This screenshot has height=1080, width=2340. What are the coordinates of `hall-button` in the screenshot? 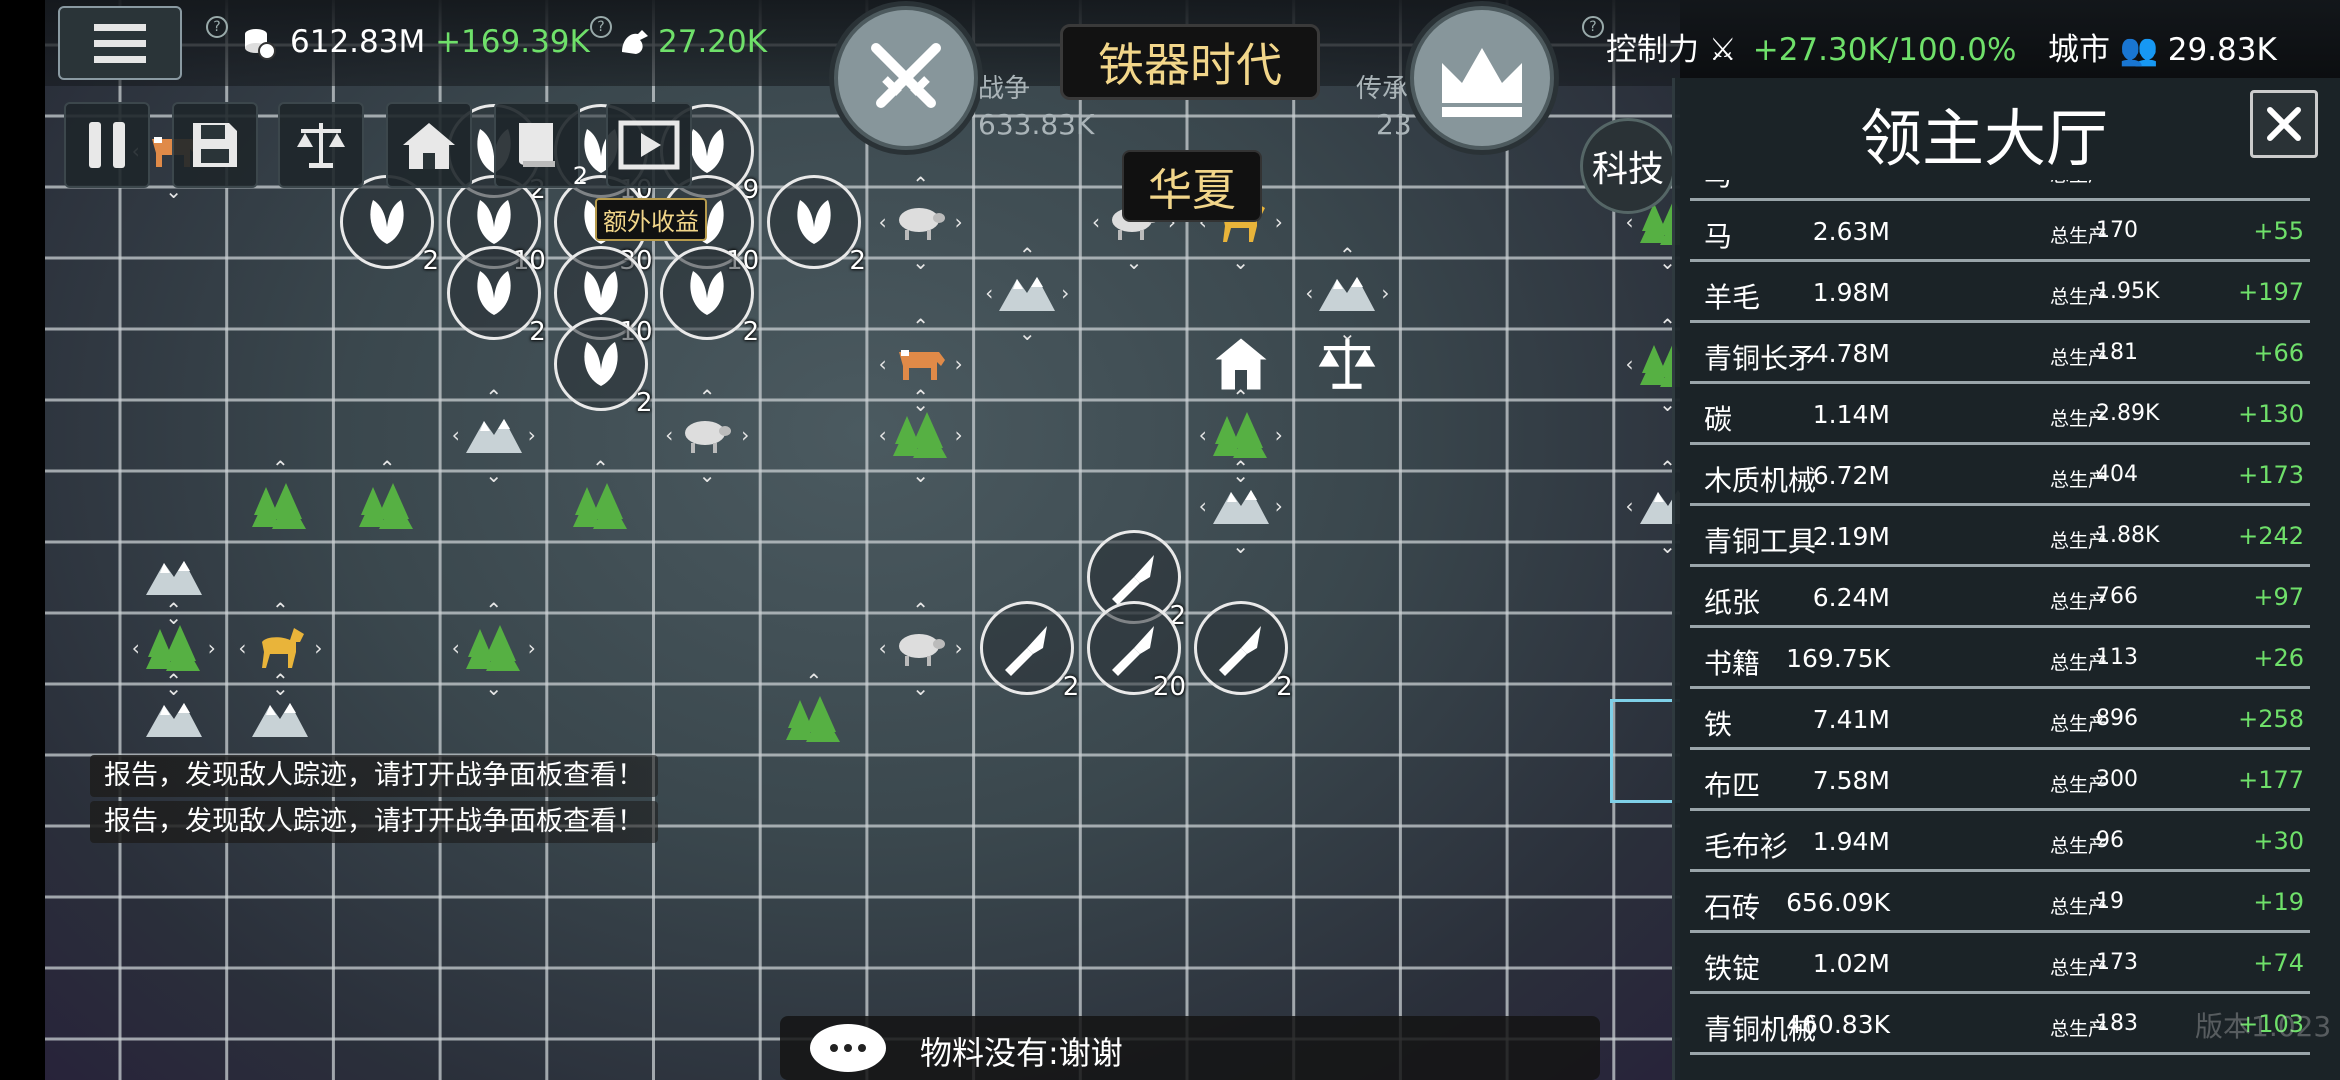 It's located at (429, 145).